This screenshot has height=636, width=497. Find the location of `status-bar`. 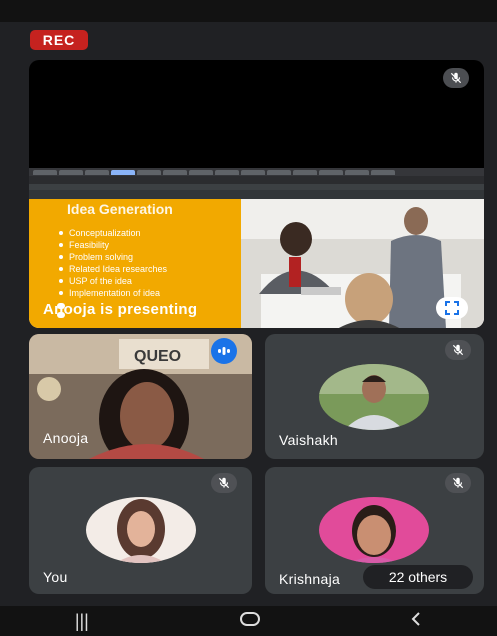

status-bar is located at coordinates (248, 11).